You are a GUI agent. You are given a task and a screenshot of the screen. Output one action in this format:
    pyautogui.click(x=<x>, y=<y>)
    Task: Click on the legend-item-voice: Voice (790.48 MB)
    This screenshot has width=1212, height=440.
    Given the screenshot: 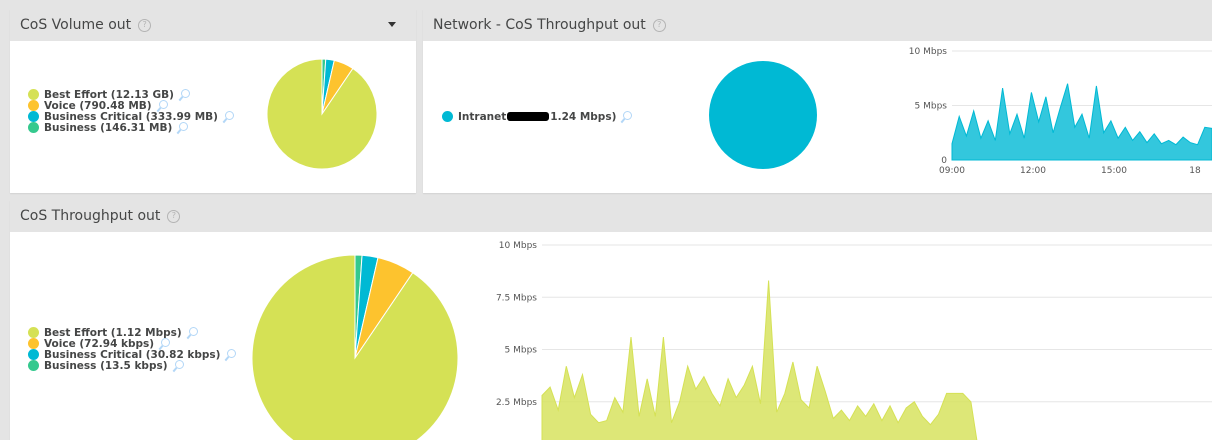 What is the action you would take?
    pyautogui.click(x=131, y=106)
    